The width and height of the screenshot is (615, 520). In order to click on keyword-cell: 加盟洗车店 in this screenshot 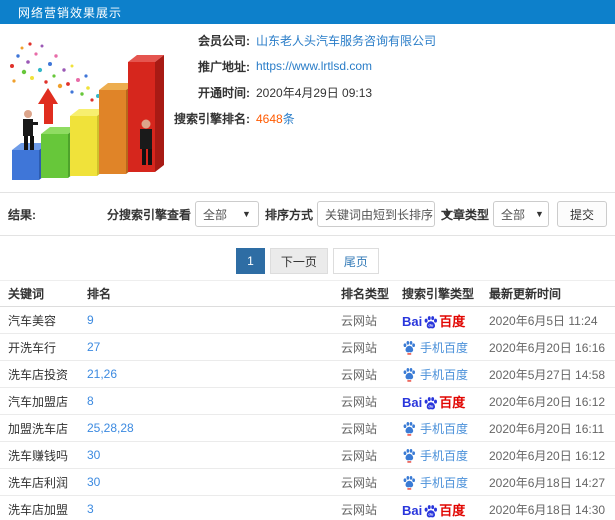, I will do `click(38, 428)`.